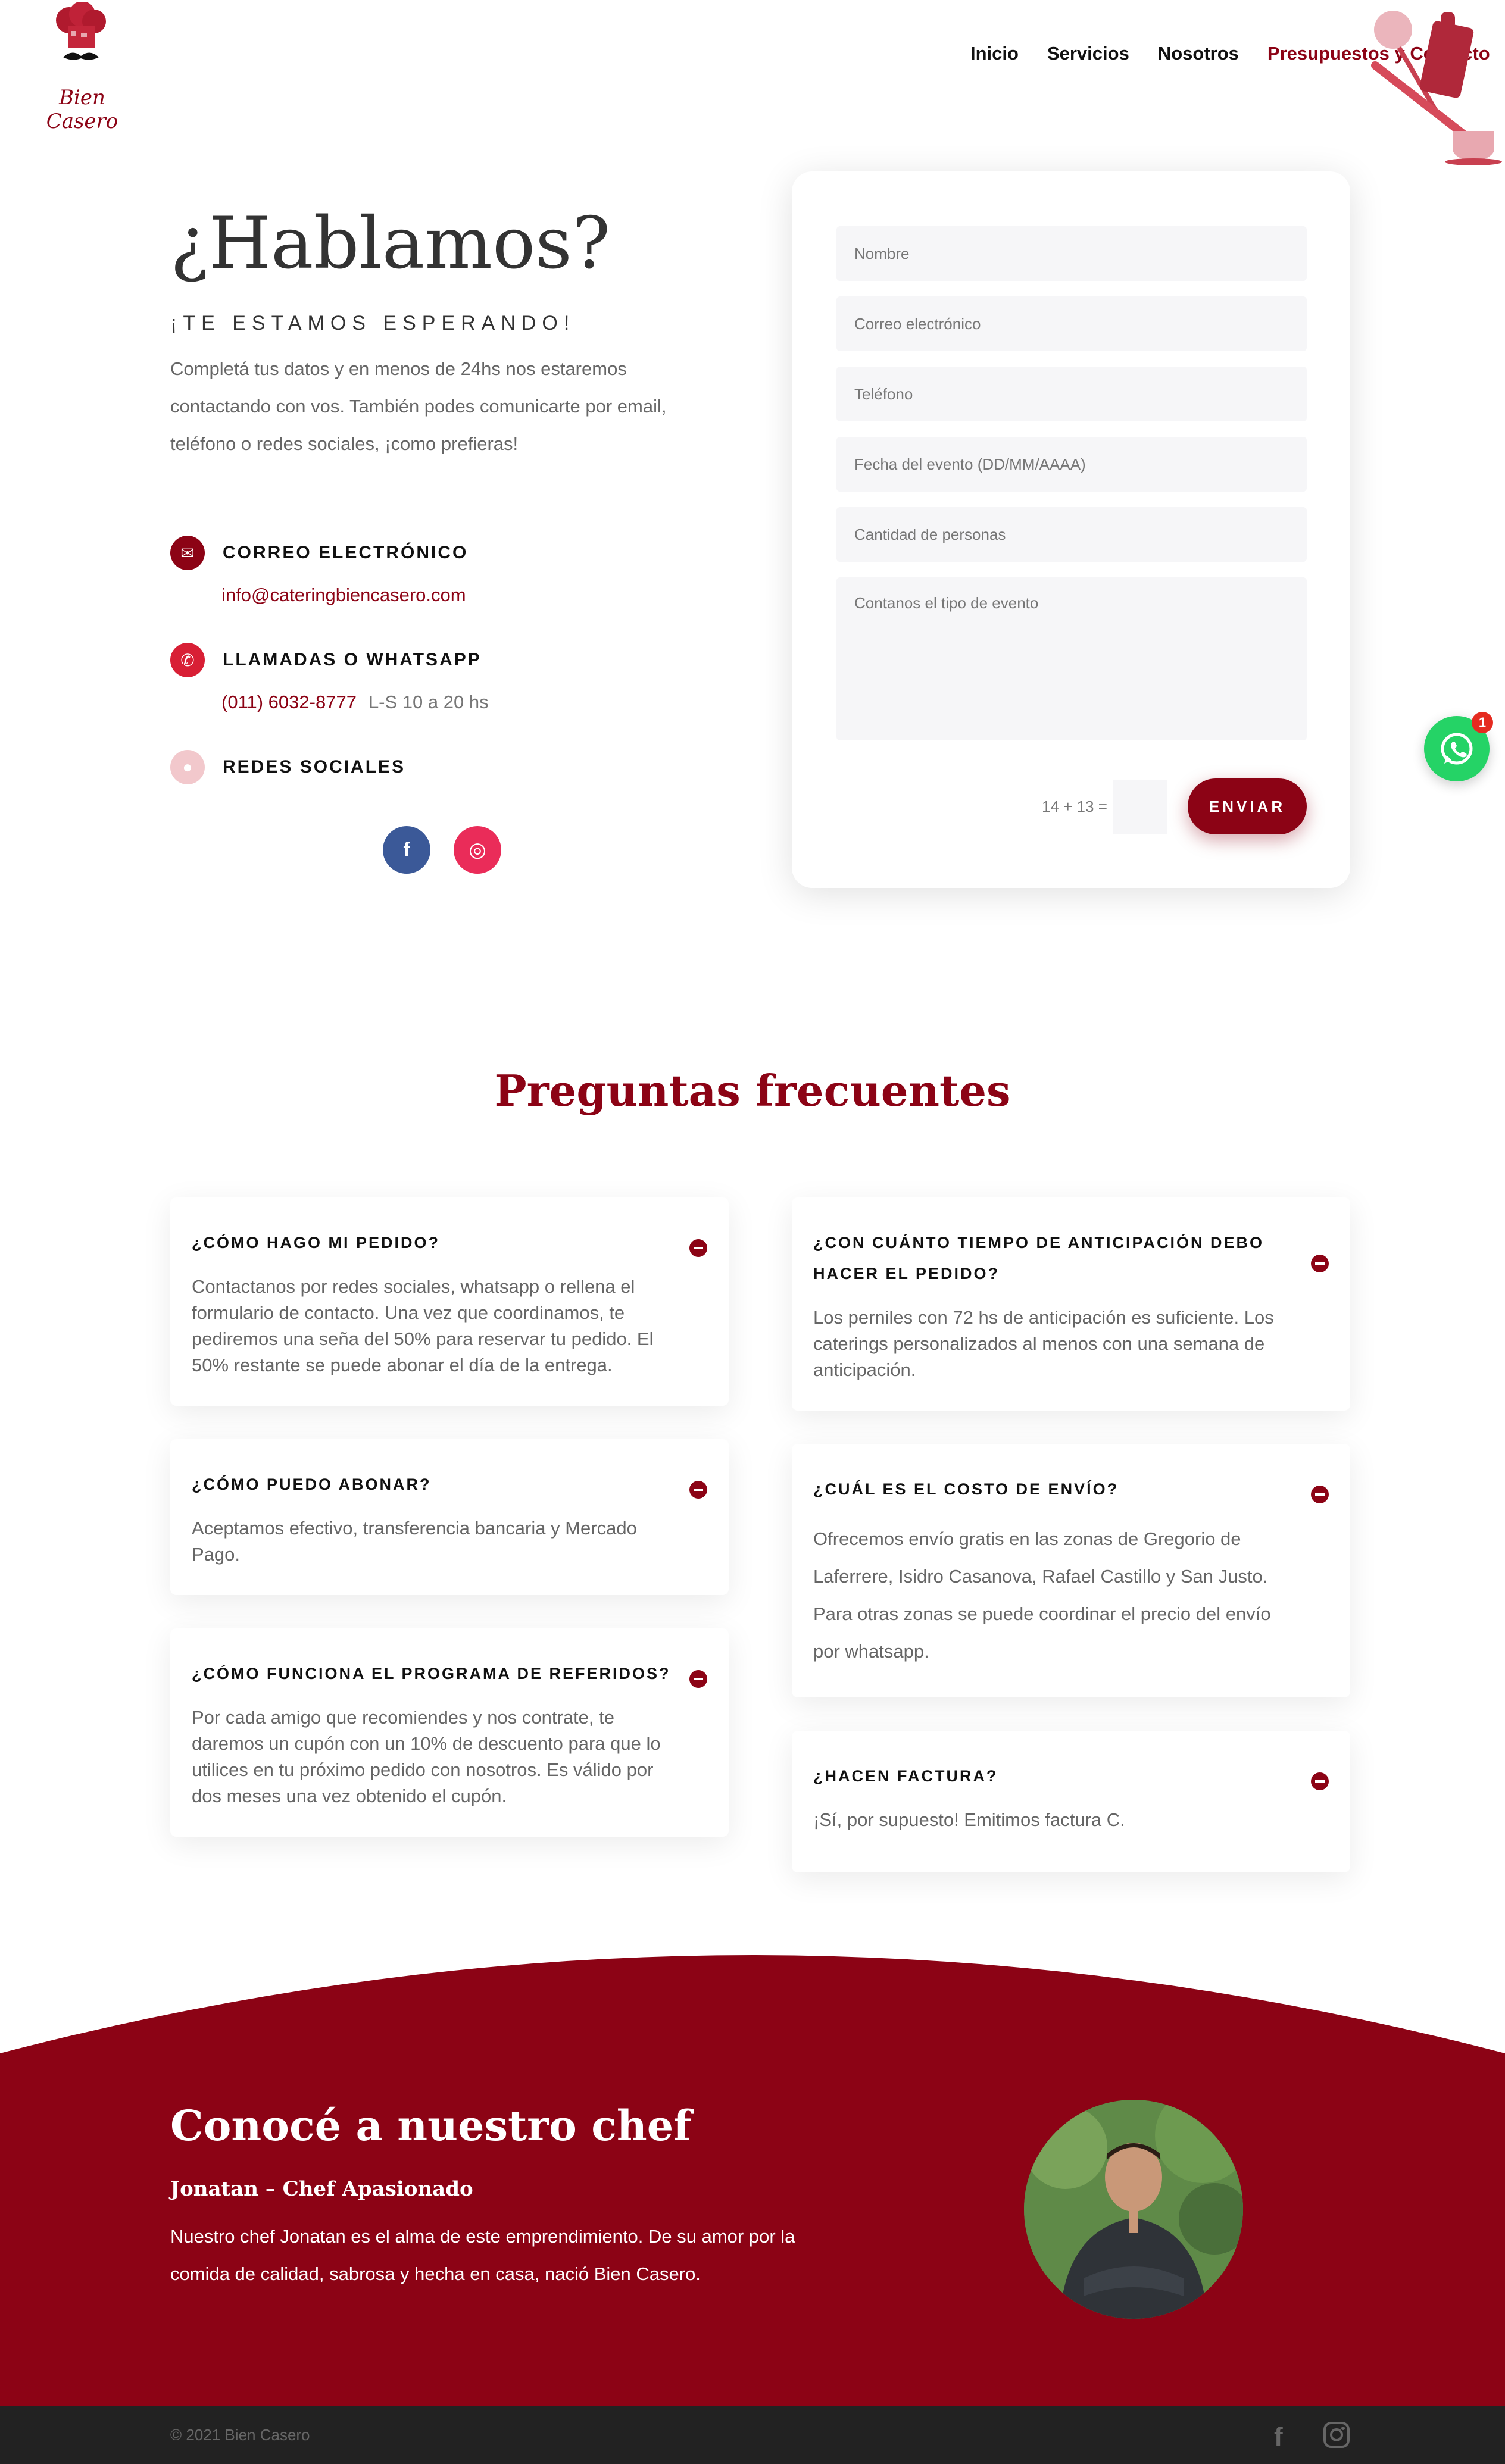 The width and height of the screenshot is (1505, 2464). What do you see at coordinates (289, 702) in the screenshot?
I see `phone-link: (011) 6032-8777` at bounding box center [289, 702].